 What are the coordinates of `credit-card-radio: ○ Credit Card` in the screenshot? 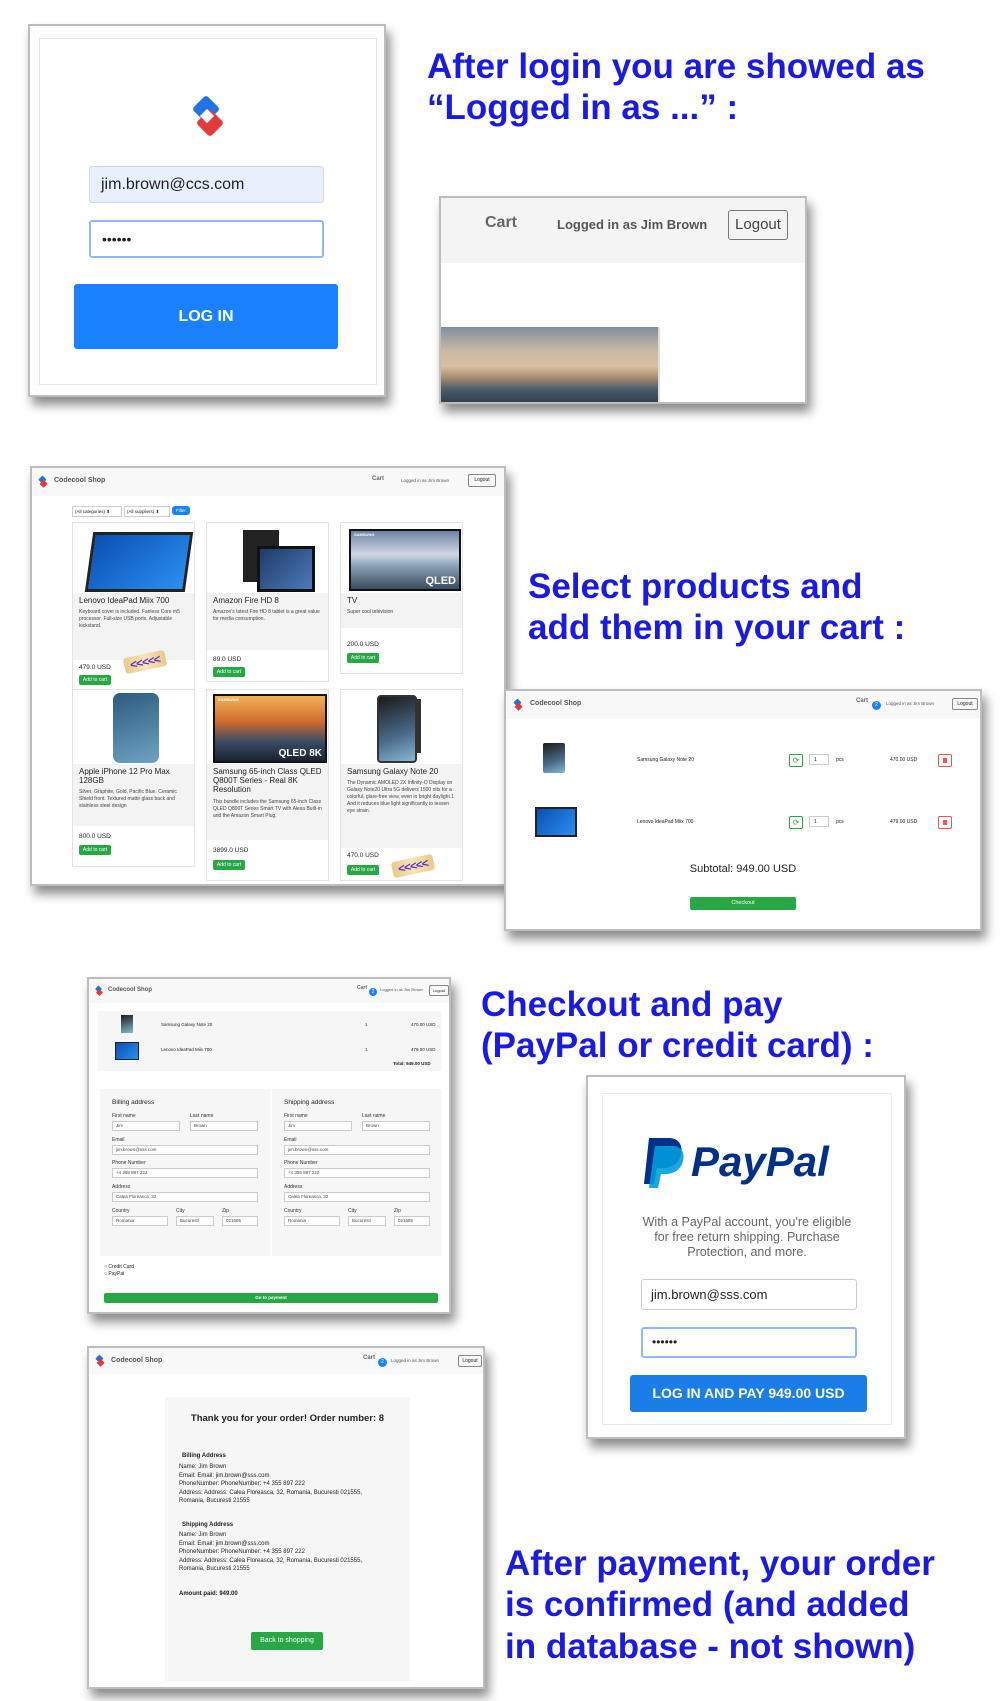 It's located at (119, 1267).